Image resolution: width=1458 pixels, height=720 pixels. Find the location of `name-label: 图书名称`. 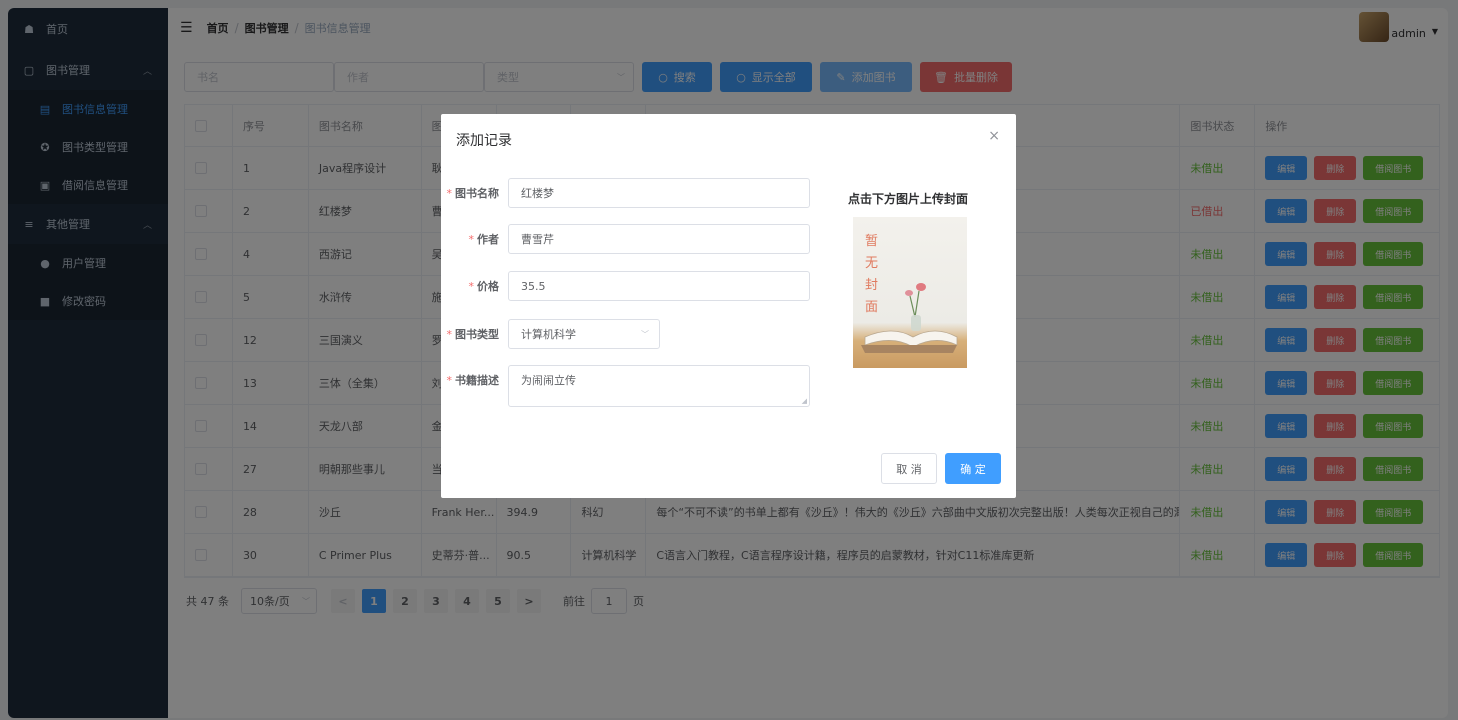

name-label: 图书名称 is located at coordinates (477, 193).